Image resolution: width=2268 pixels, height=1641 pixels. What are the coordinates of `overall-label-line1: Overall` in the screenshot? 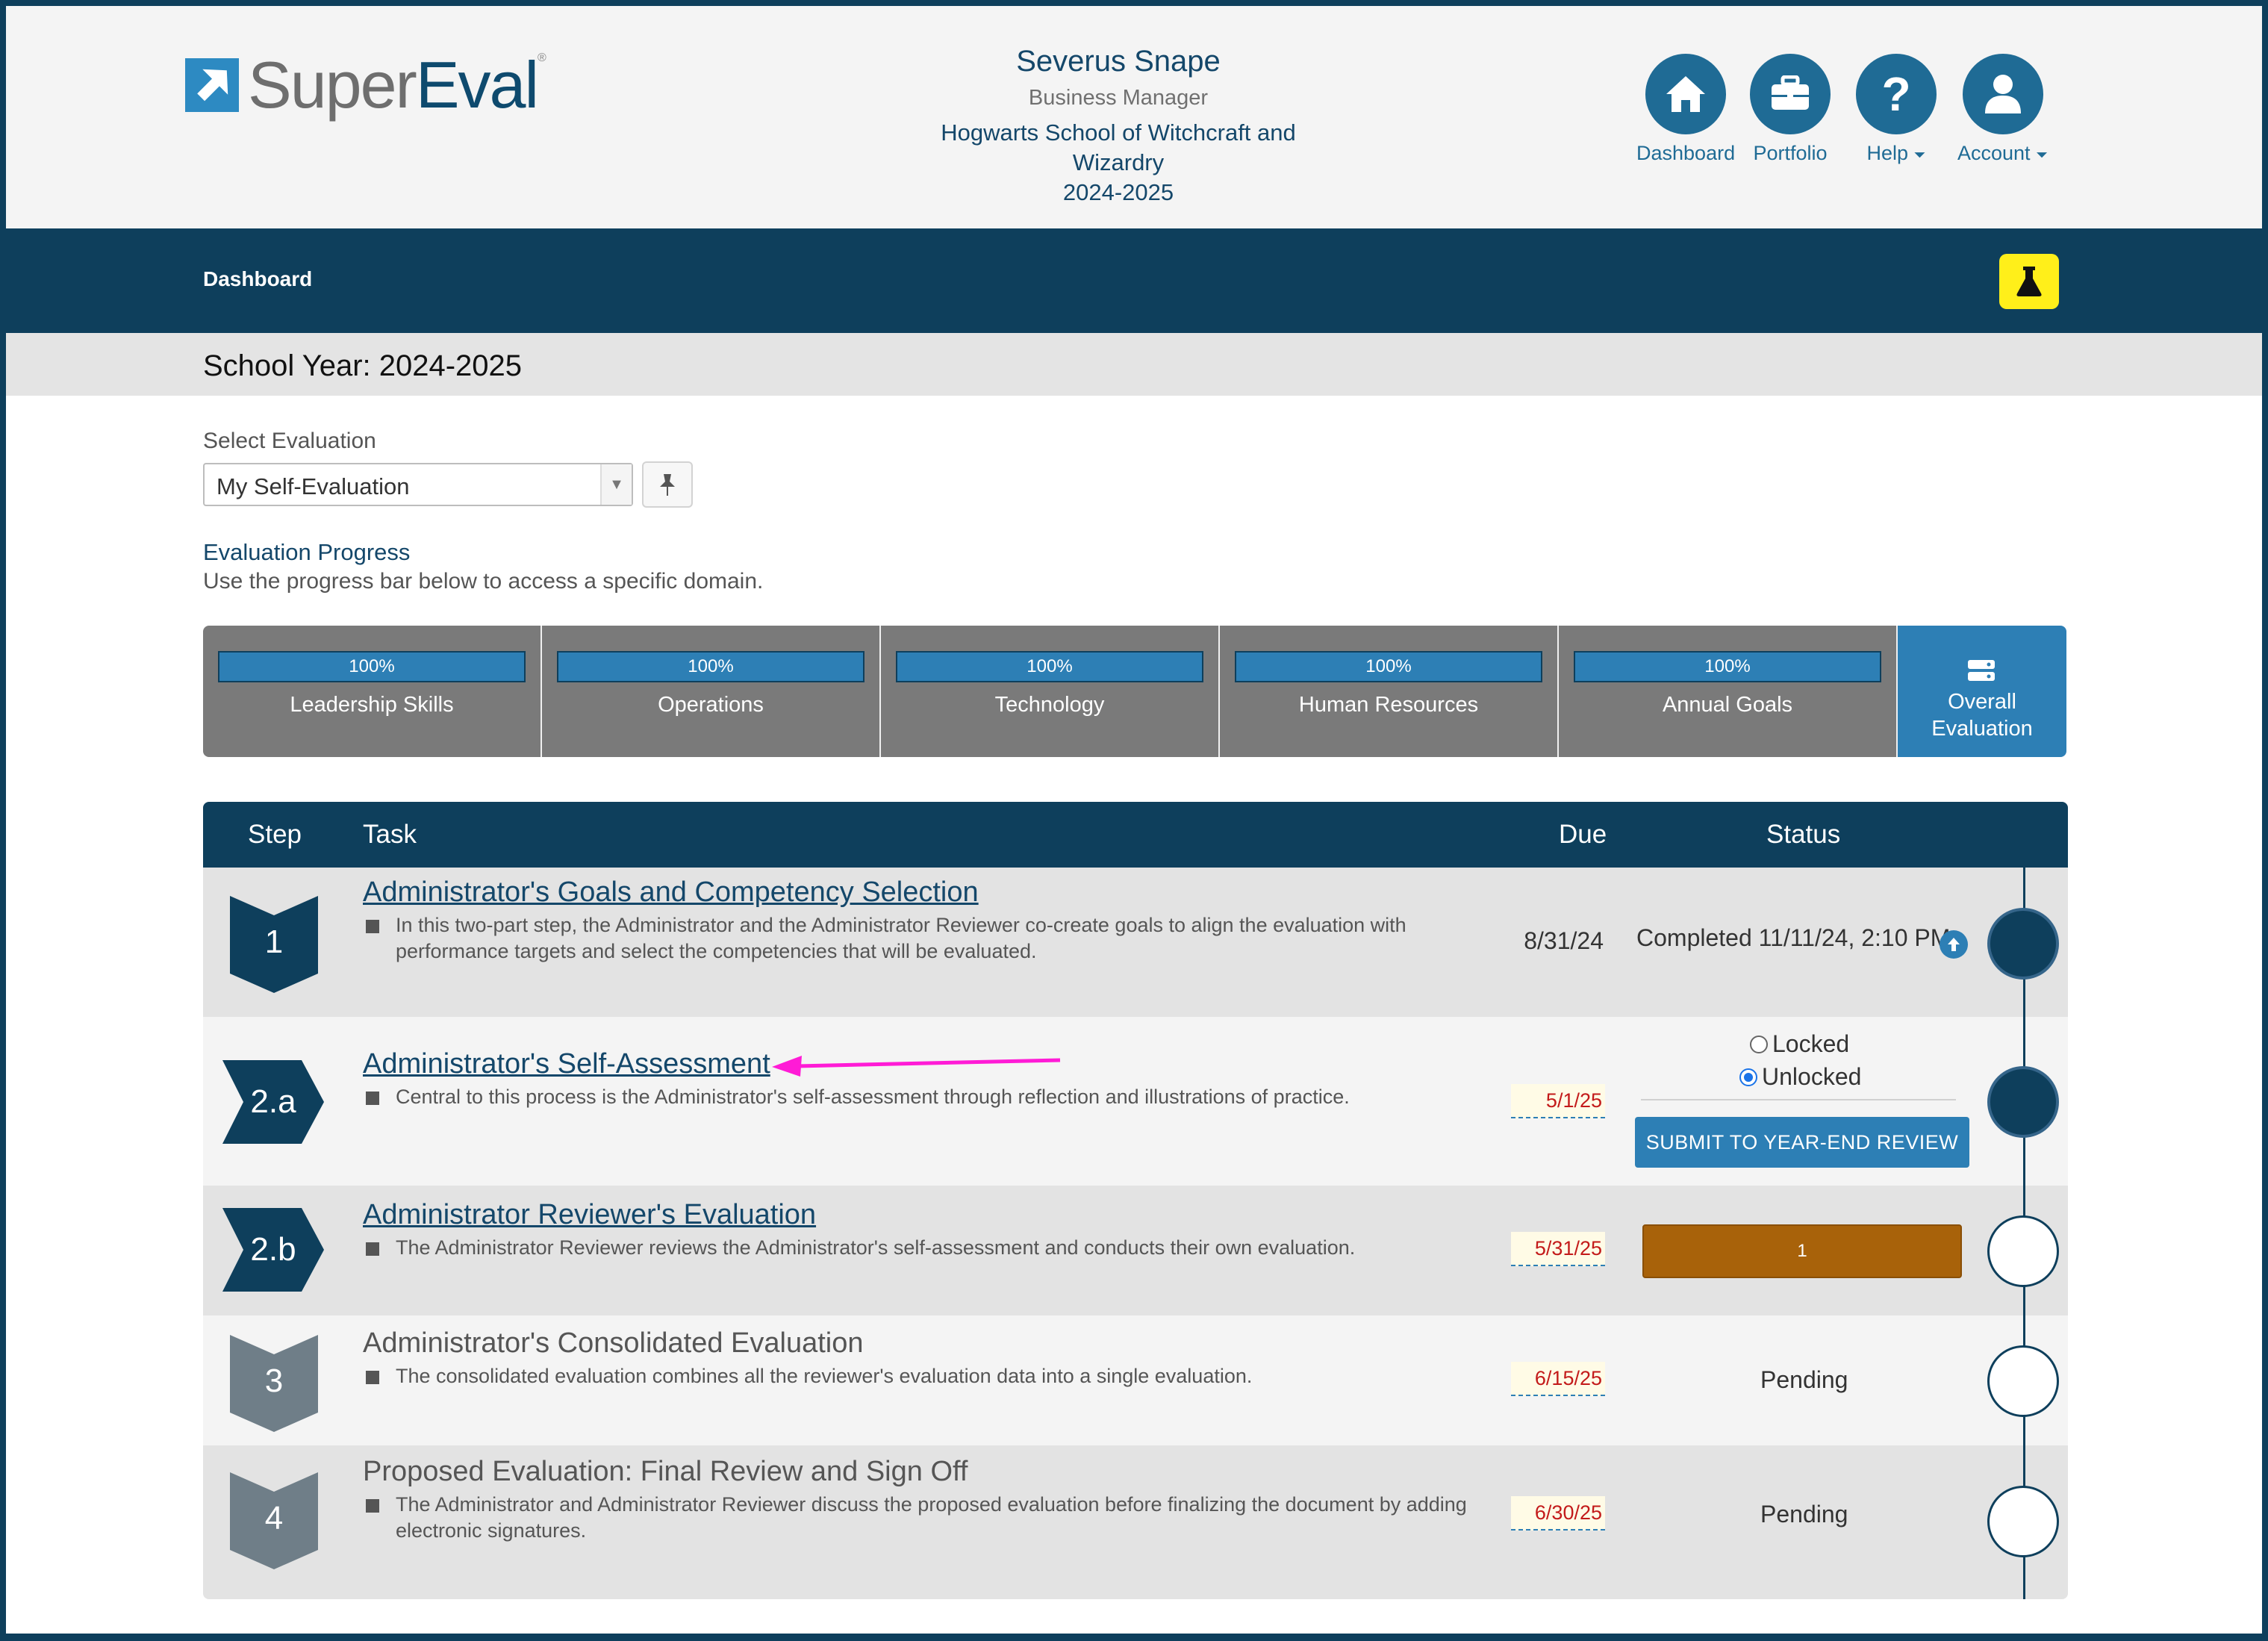 It's located at (1982, 702).